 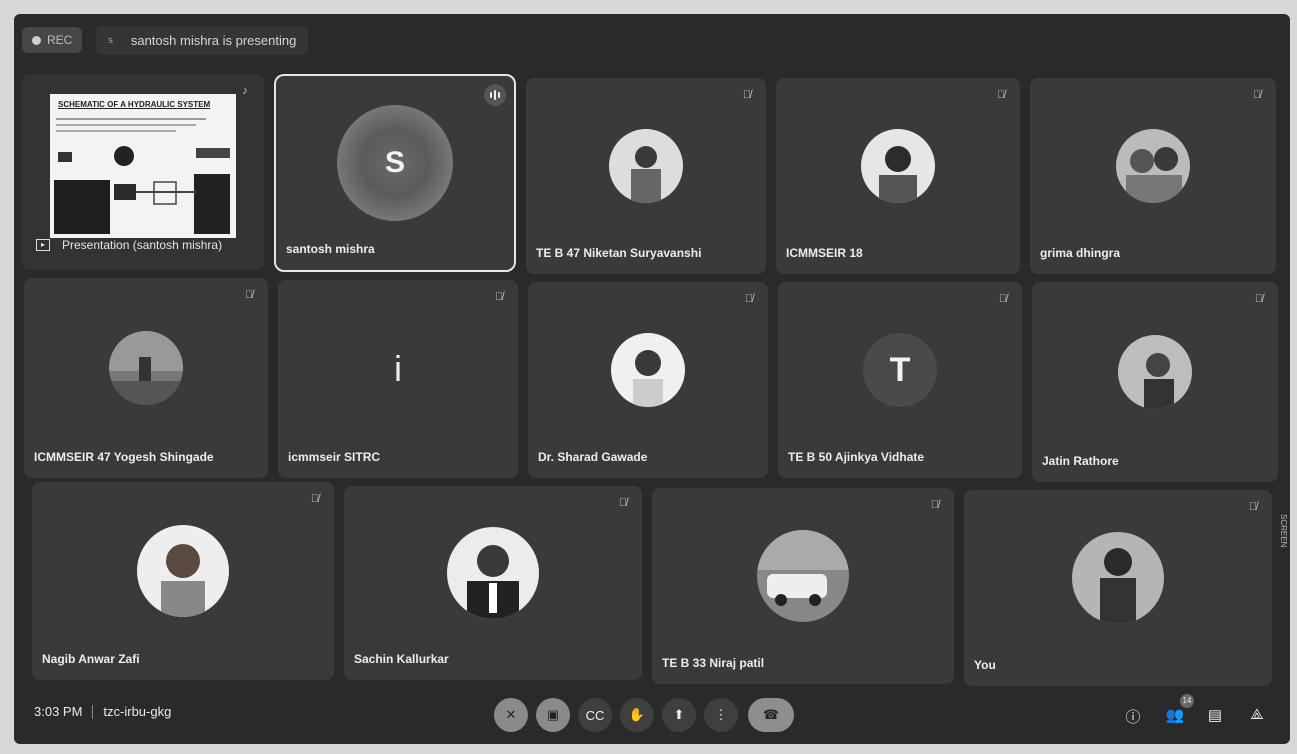 I want to click on recording-indicator: REC, so click(x=52, y=40).